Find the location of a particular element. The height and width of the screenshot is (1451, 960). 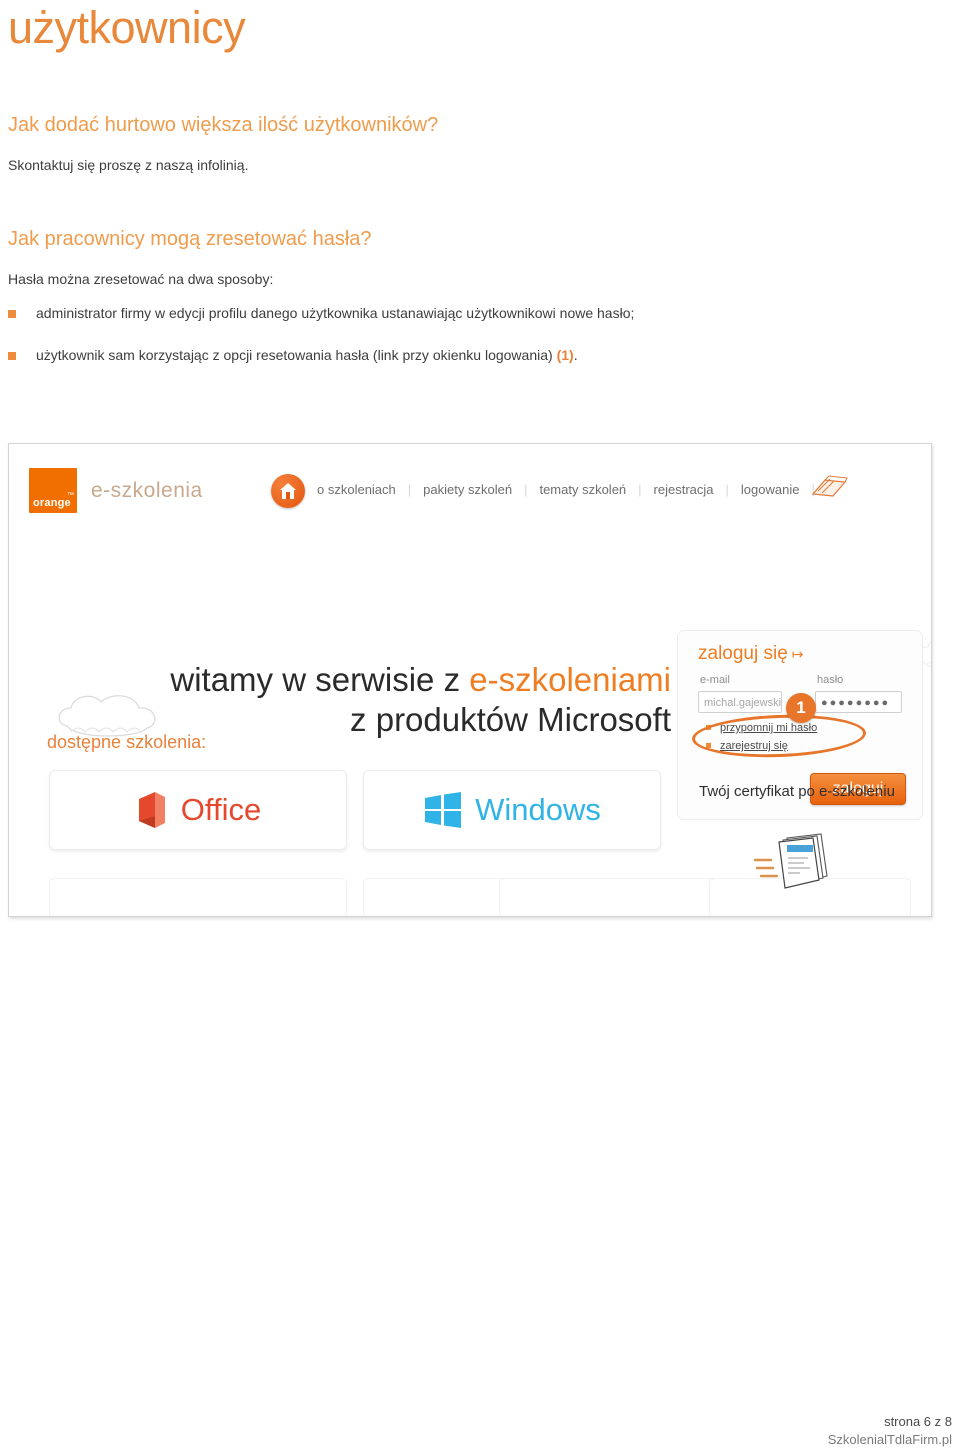

question-heading-2: Jak pracownicy mogą zresetować hasła? is located at coordinates (190, 239).